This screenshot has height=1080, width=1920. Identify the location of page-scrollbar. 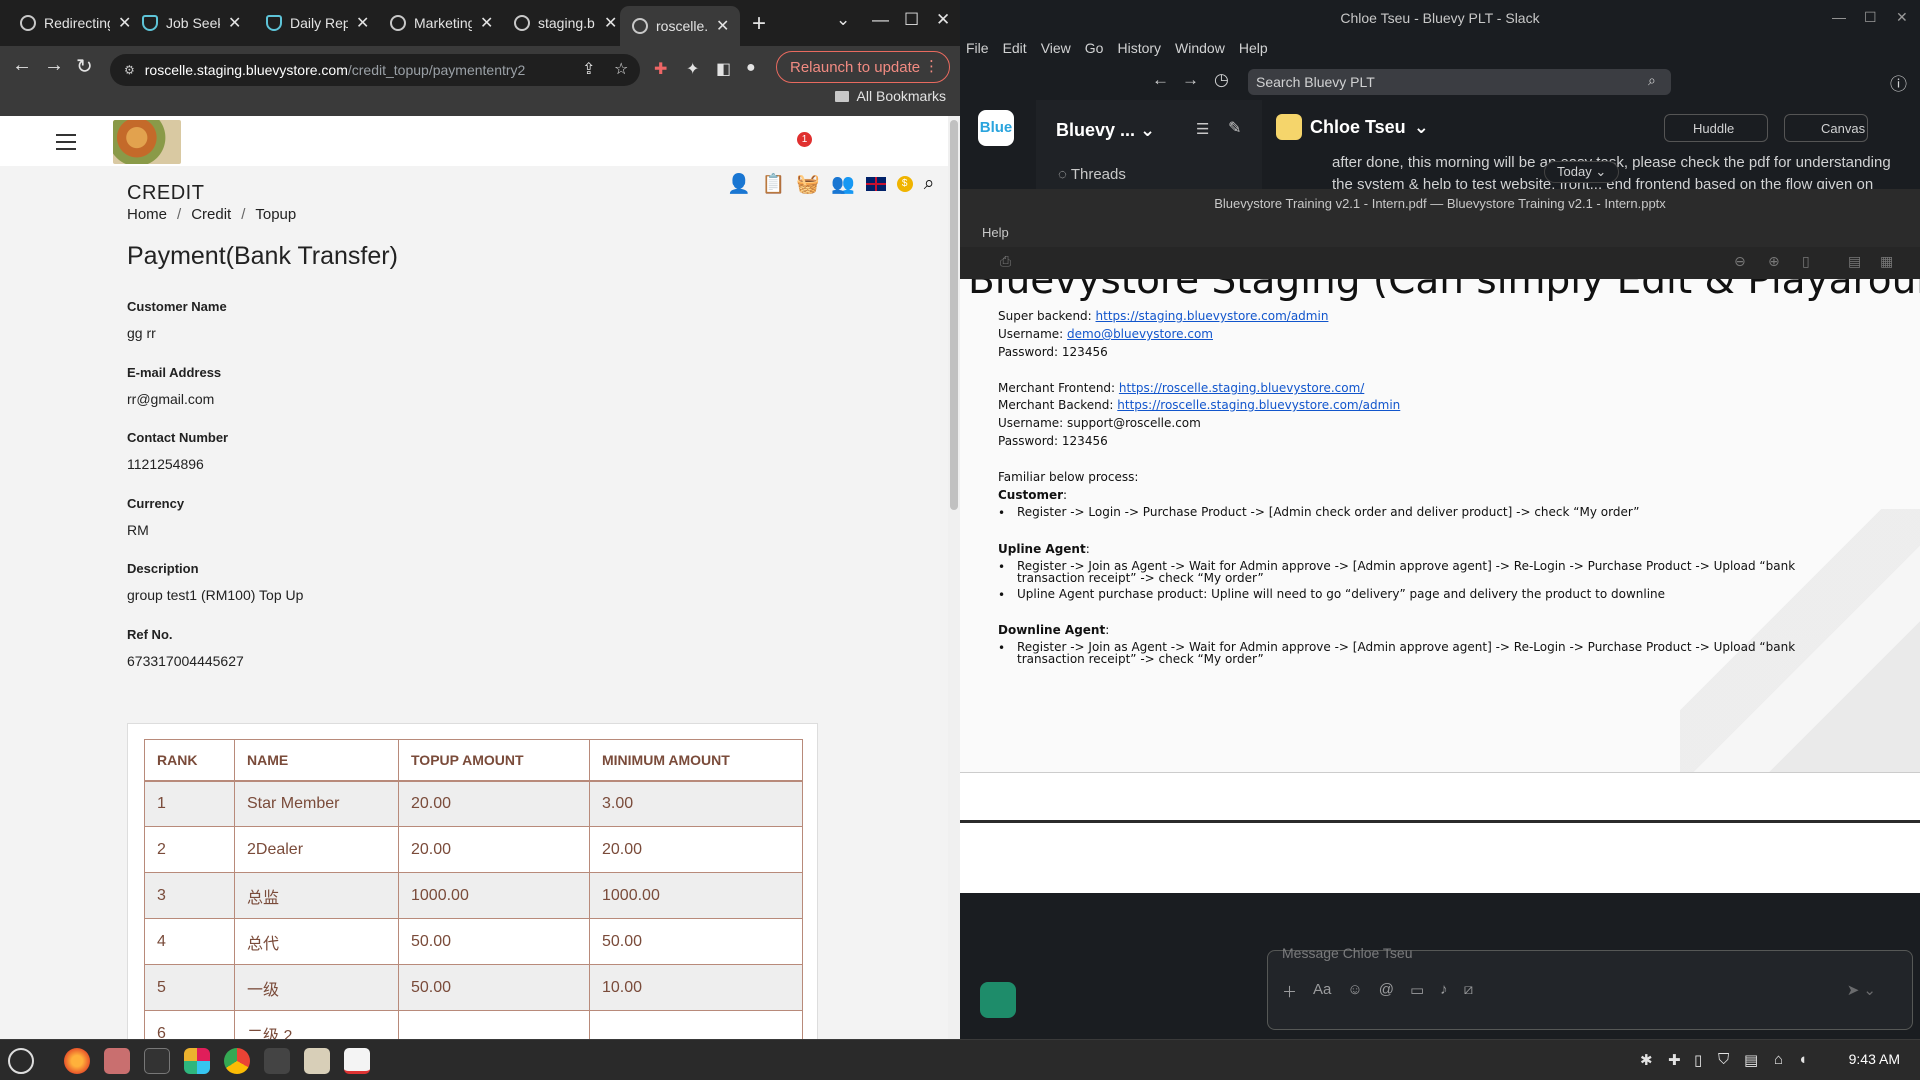
(954, 577).